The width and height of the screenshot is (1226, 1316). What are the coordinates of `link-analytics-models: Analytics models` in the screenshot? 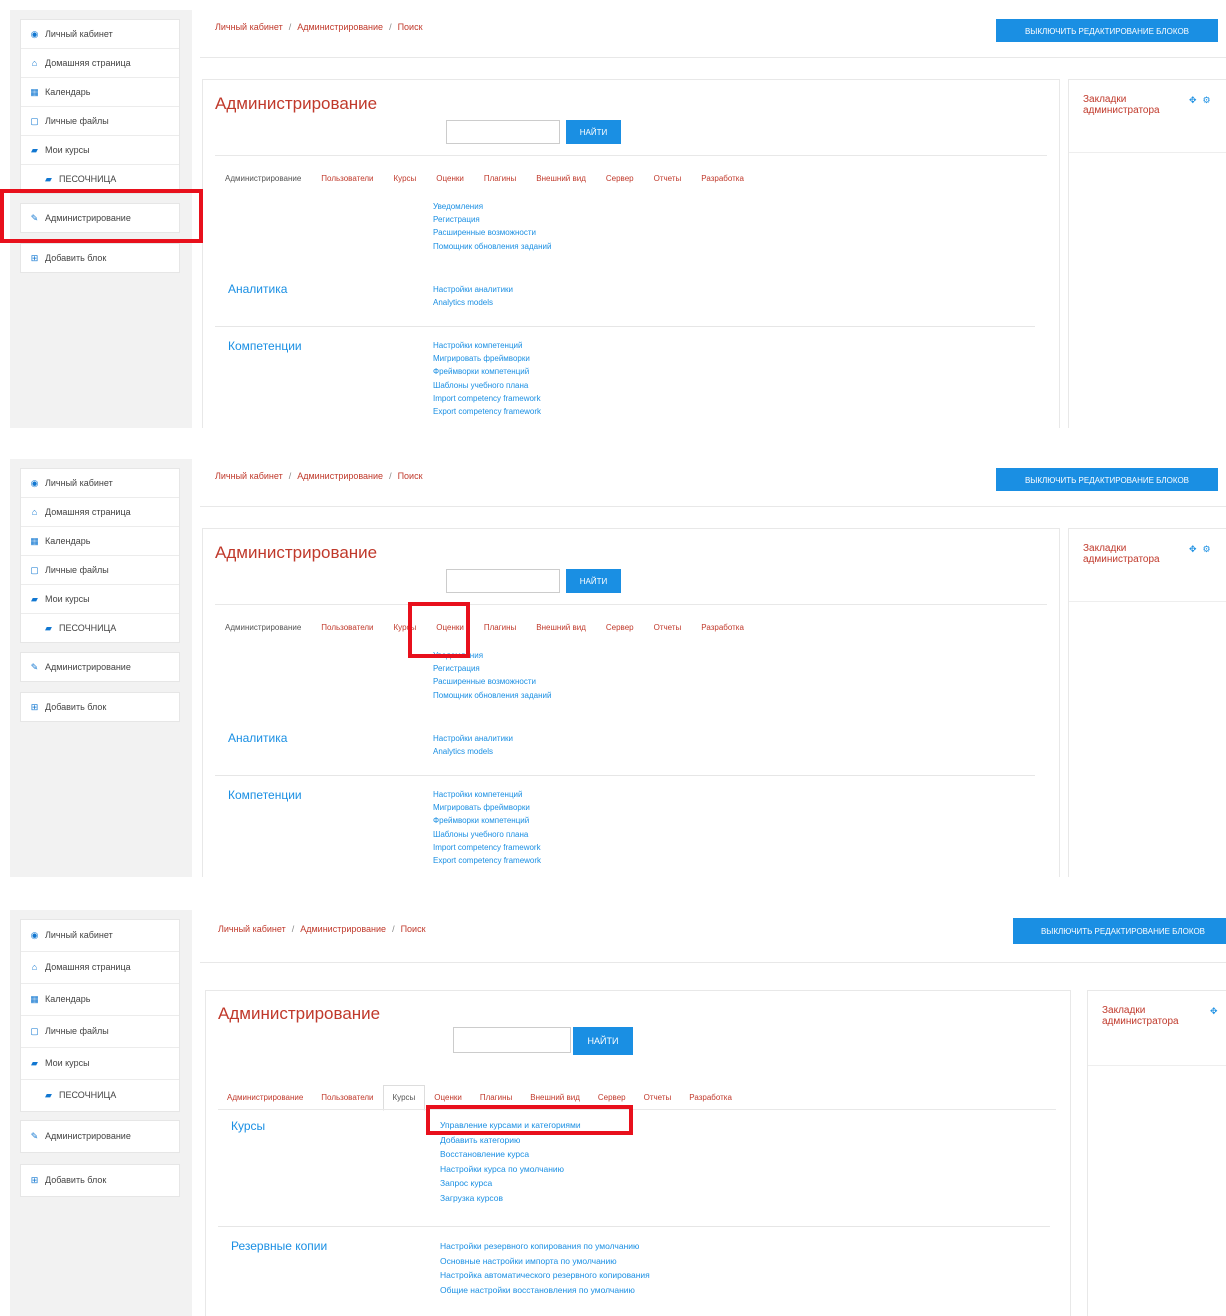 It's located at (473, 302).